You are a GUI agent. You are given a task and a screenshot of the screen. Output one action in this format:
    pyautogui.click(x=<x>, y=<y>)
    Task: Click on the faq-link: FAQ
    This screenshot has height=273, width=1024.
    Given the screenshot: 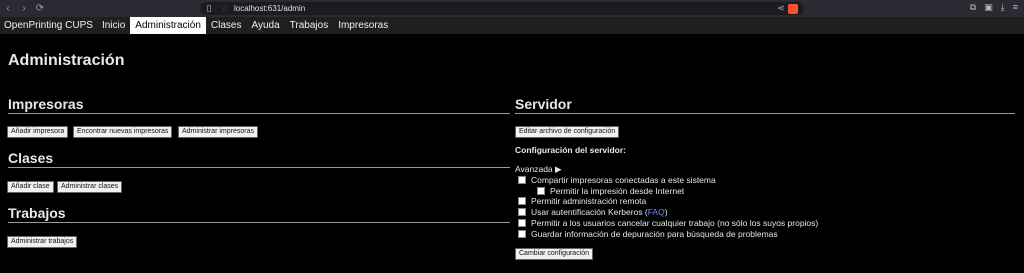 What is the action you would take?
    pyautogui.click(x=656, y=212)
    